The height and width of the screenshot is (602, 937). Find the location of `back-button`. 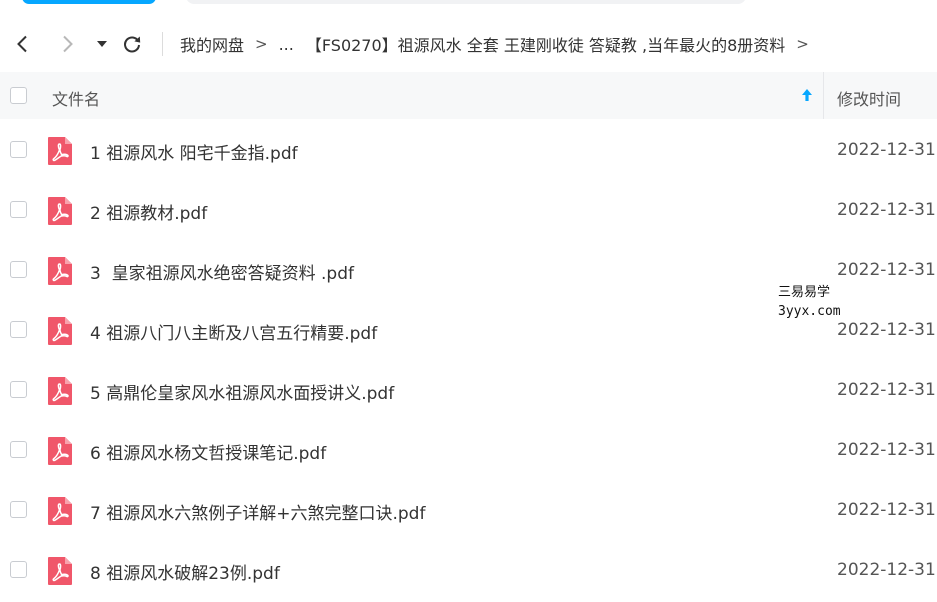

back-button is located at coordinates (22, 44).